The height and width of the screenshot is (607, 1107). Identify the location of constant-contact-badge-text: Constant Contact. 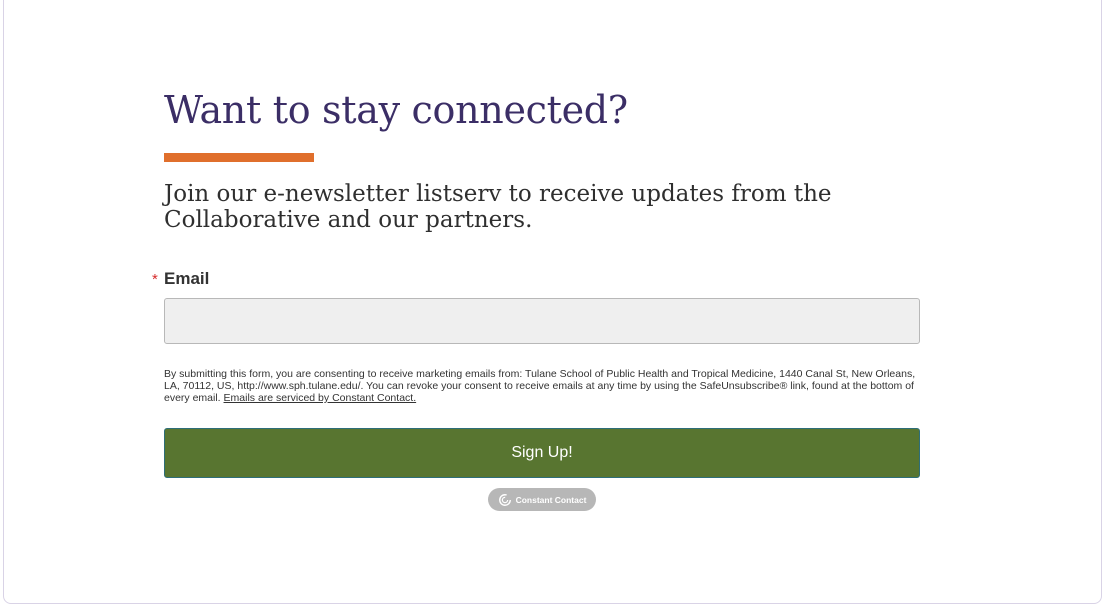
(551, 499).